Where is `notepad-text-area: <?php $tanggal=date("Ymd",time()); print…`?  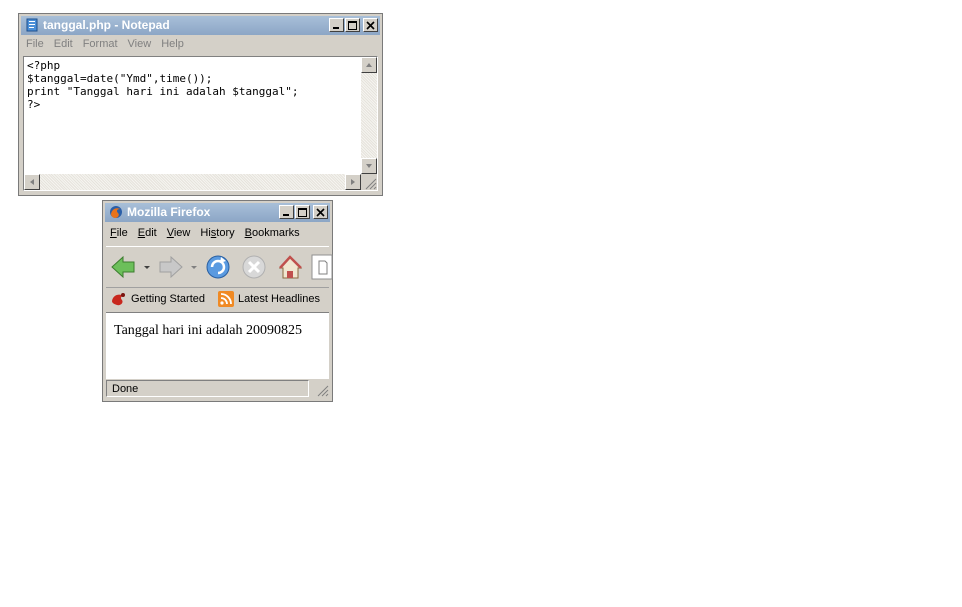
notepad-text-area: <?php $tanggal=date("Ymd",time()); print… is located at coordinates (200, 123).